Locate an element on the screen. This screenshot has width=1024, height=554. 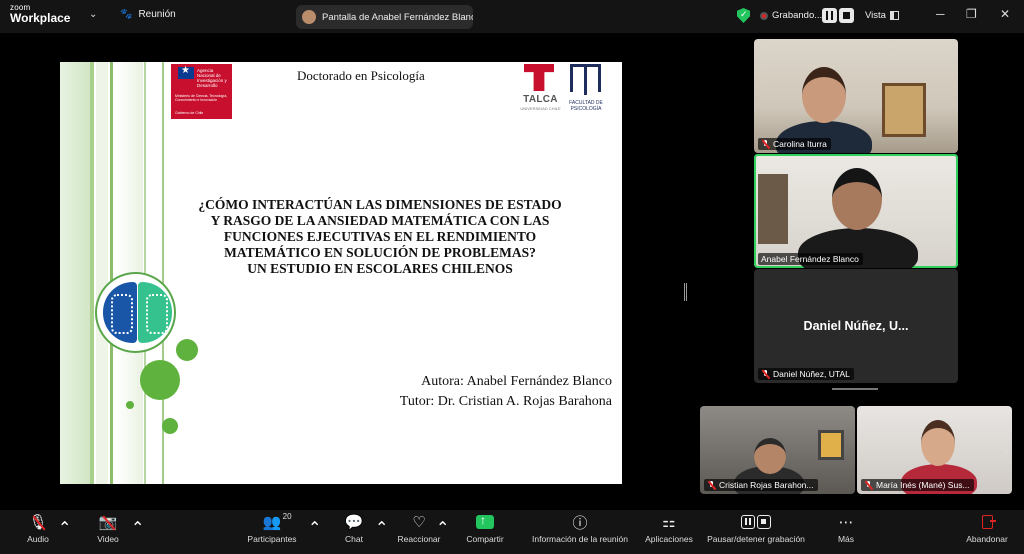
more-button: ⋯ Más is located at coordinates (846, 532).